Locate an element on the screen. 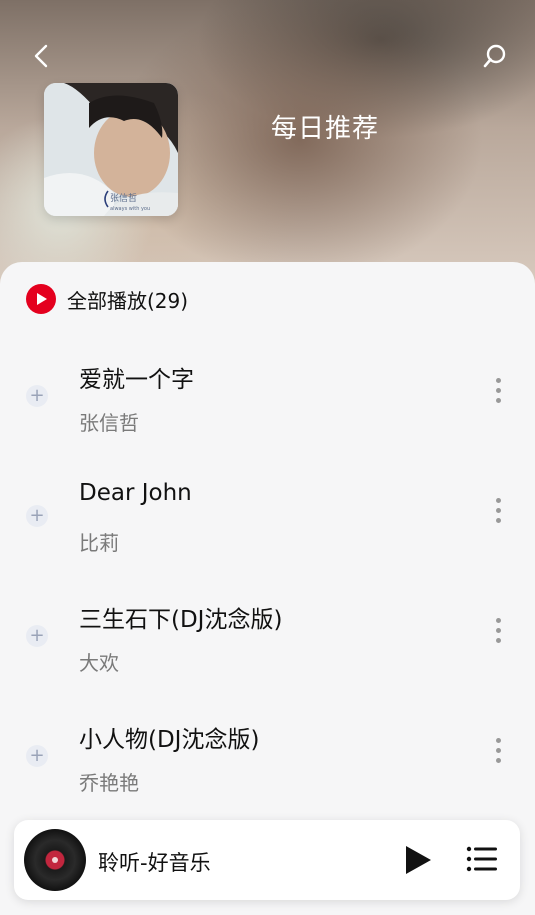  search-icon is located at coordinates (494, 56).